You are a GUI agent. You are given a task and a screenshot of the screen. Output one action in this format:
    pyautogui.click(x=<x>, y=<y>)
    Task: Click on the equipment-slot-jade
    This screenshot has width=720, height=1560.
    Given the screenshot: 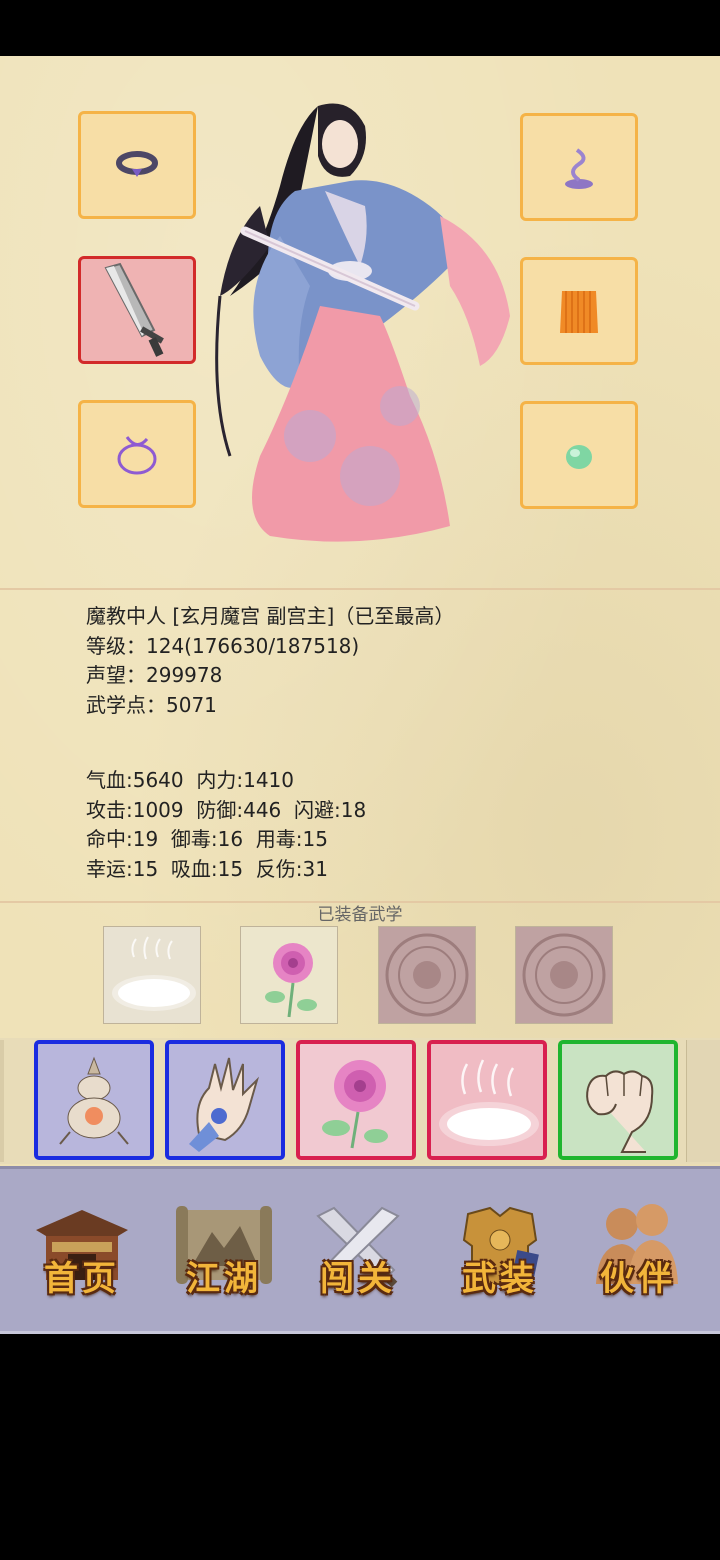 What is the action you would take?
    pyautogui.click(x=579, y=455)
    